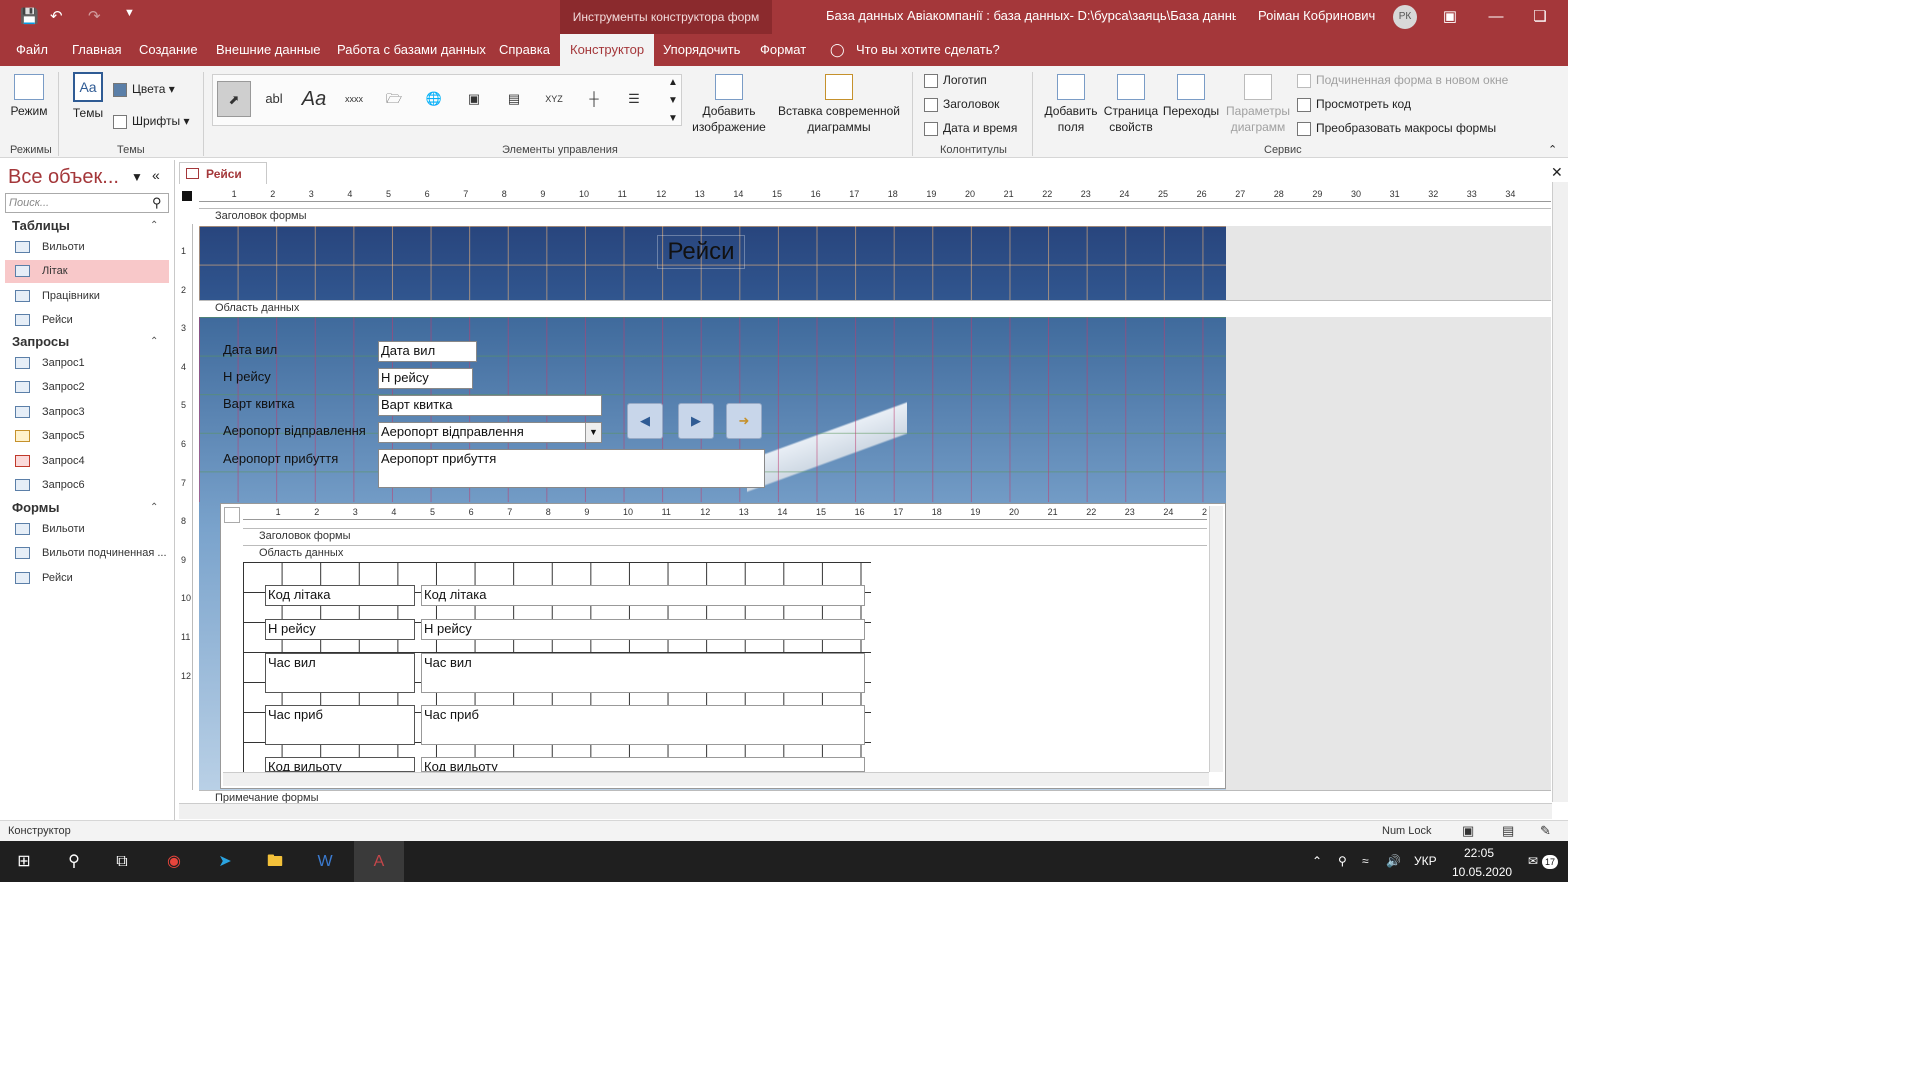 This screenshot has width=1920, height=1080. I want to click on navigation-control-icon: ▤, so click(514, 99).